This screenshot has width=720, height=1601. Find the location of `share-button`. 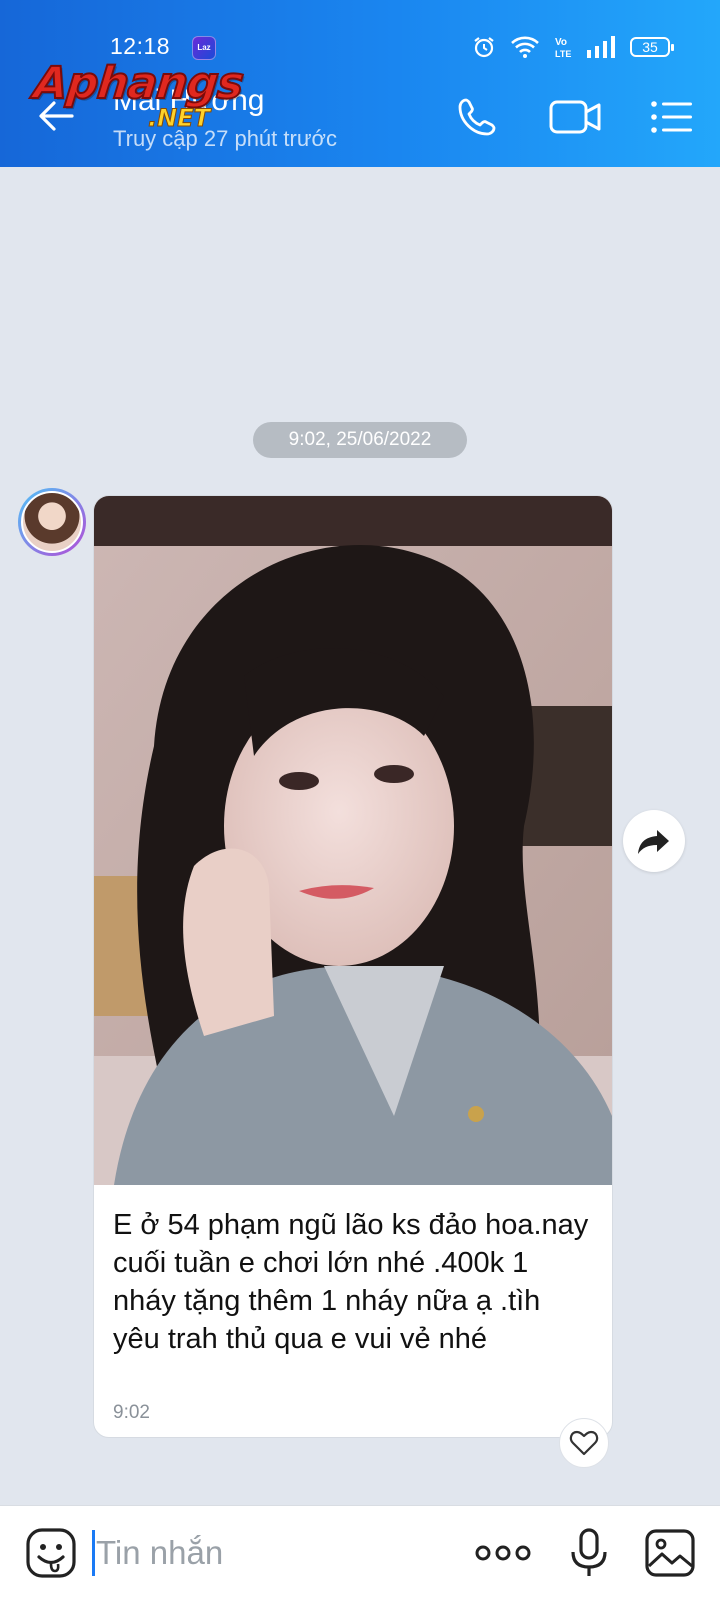

share-button is located at coordinates (654, 841).